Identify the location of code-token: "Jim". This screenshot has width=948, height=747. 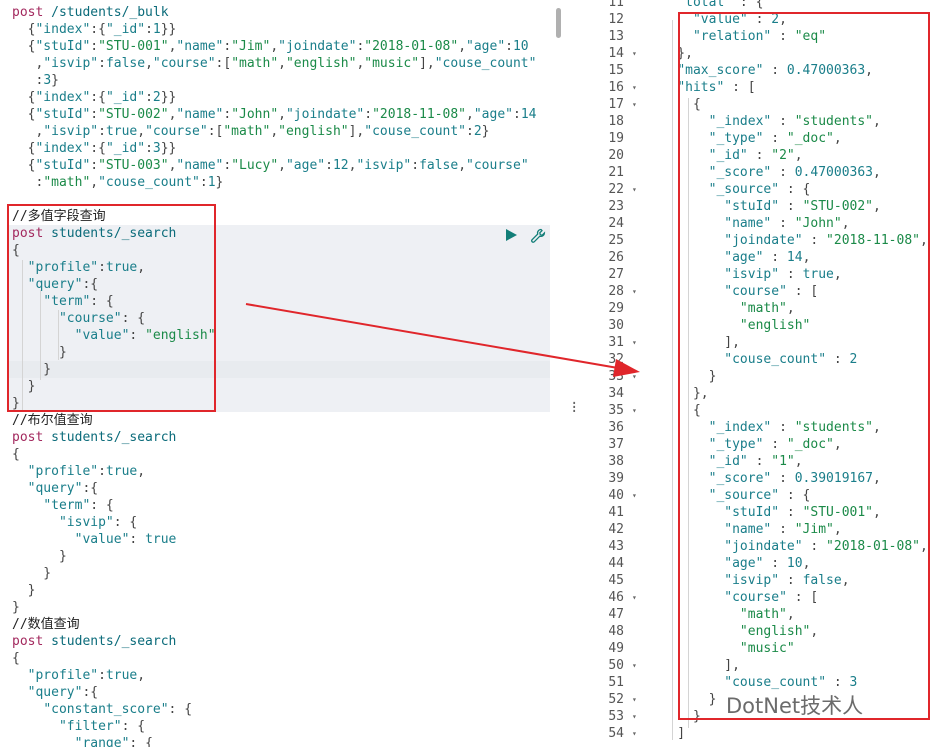
(251, 46).